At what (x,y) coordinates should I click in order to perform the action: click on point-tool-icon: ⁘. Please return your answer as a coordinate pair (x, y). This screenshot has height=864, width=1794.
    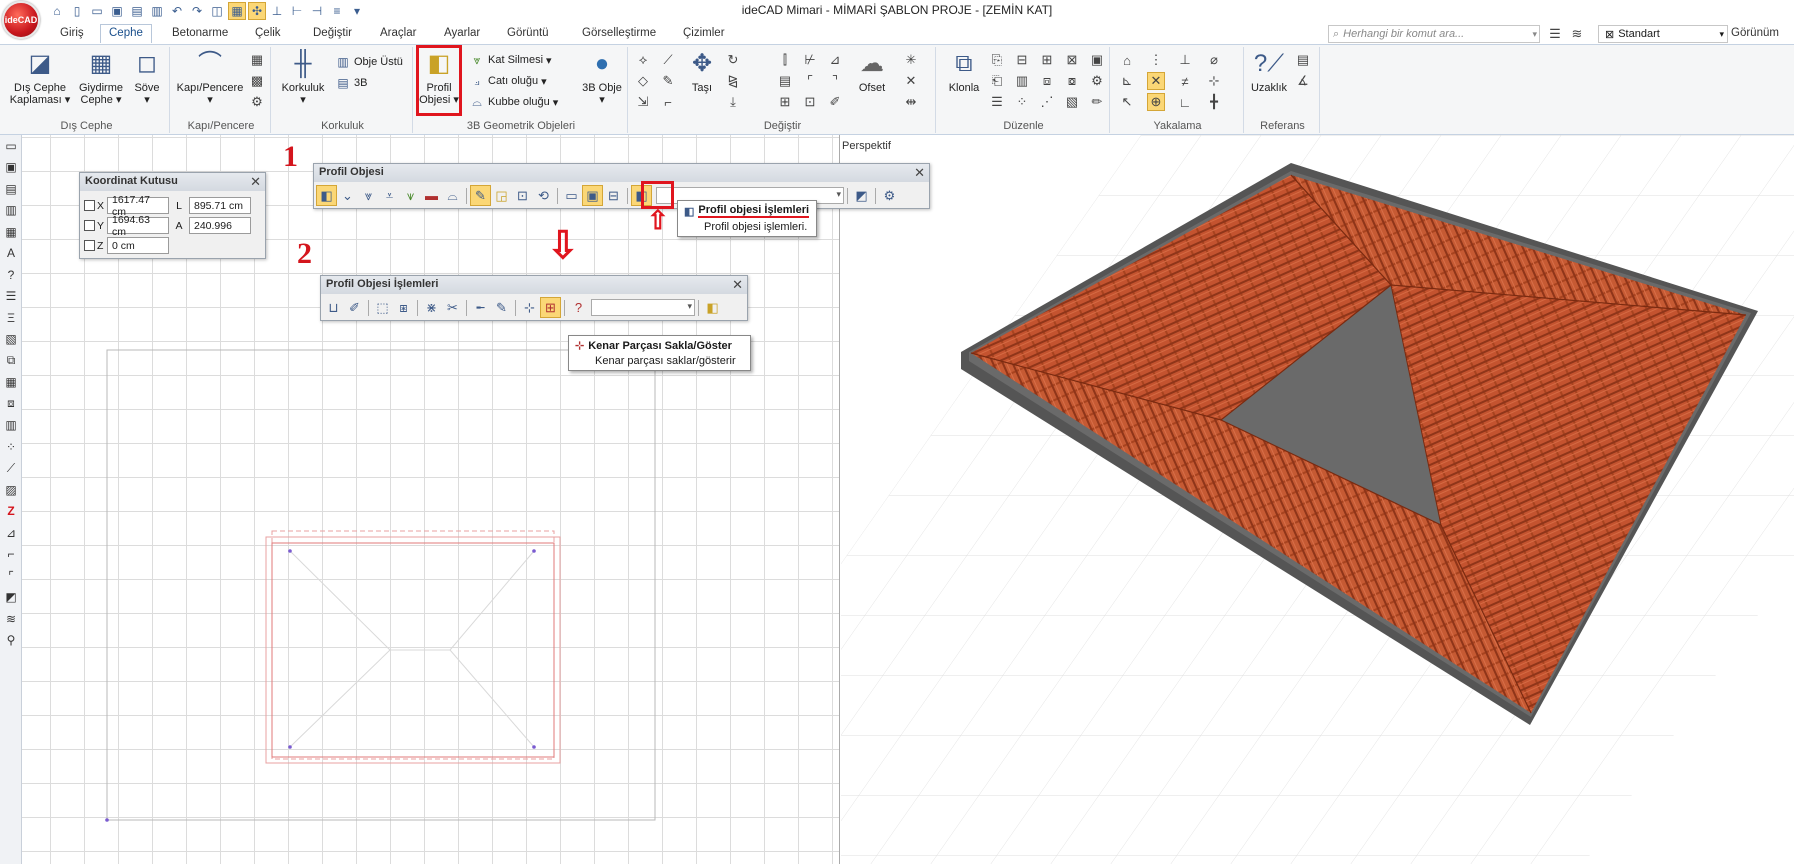
    Looking at the image, I should click on (11, 447).